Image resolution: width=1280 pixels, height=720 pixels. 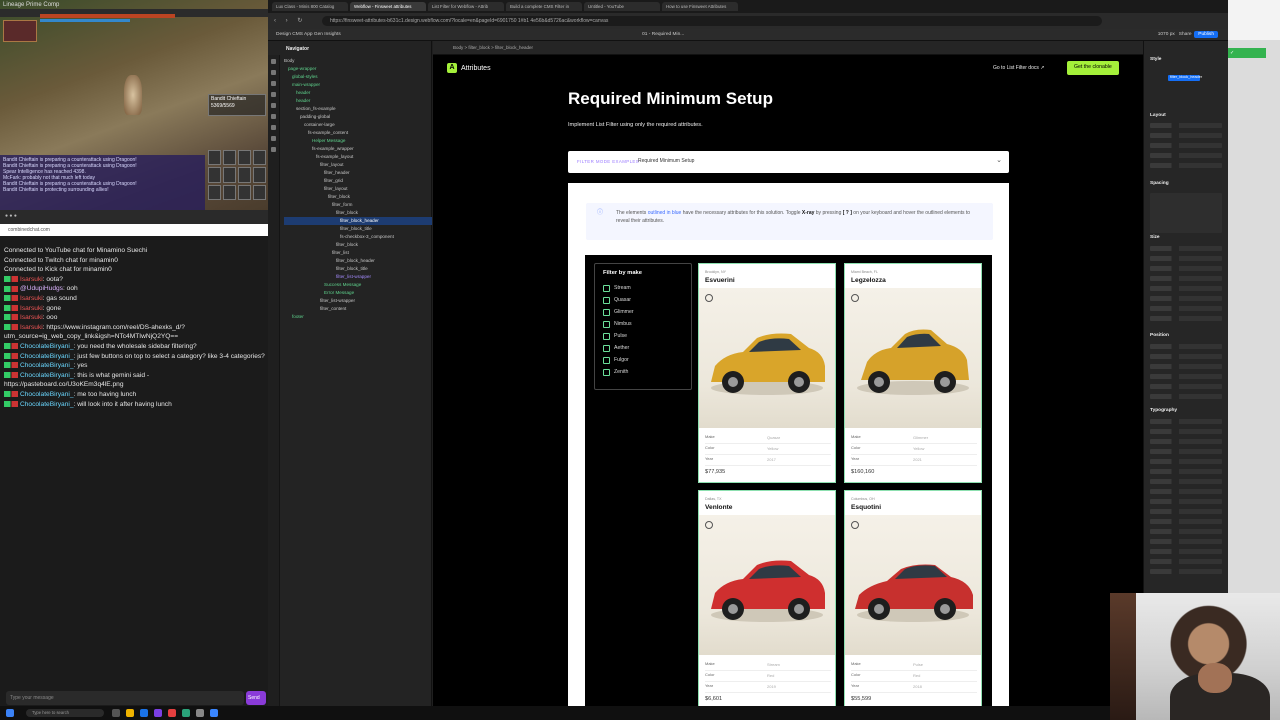 I want to click on assets-icon, so click(x=273, y=127).